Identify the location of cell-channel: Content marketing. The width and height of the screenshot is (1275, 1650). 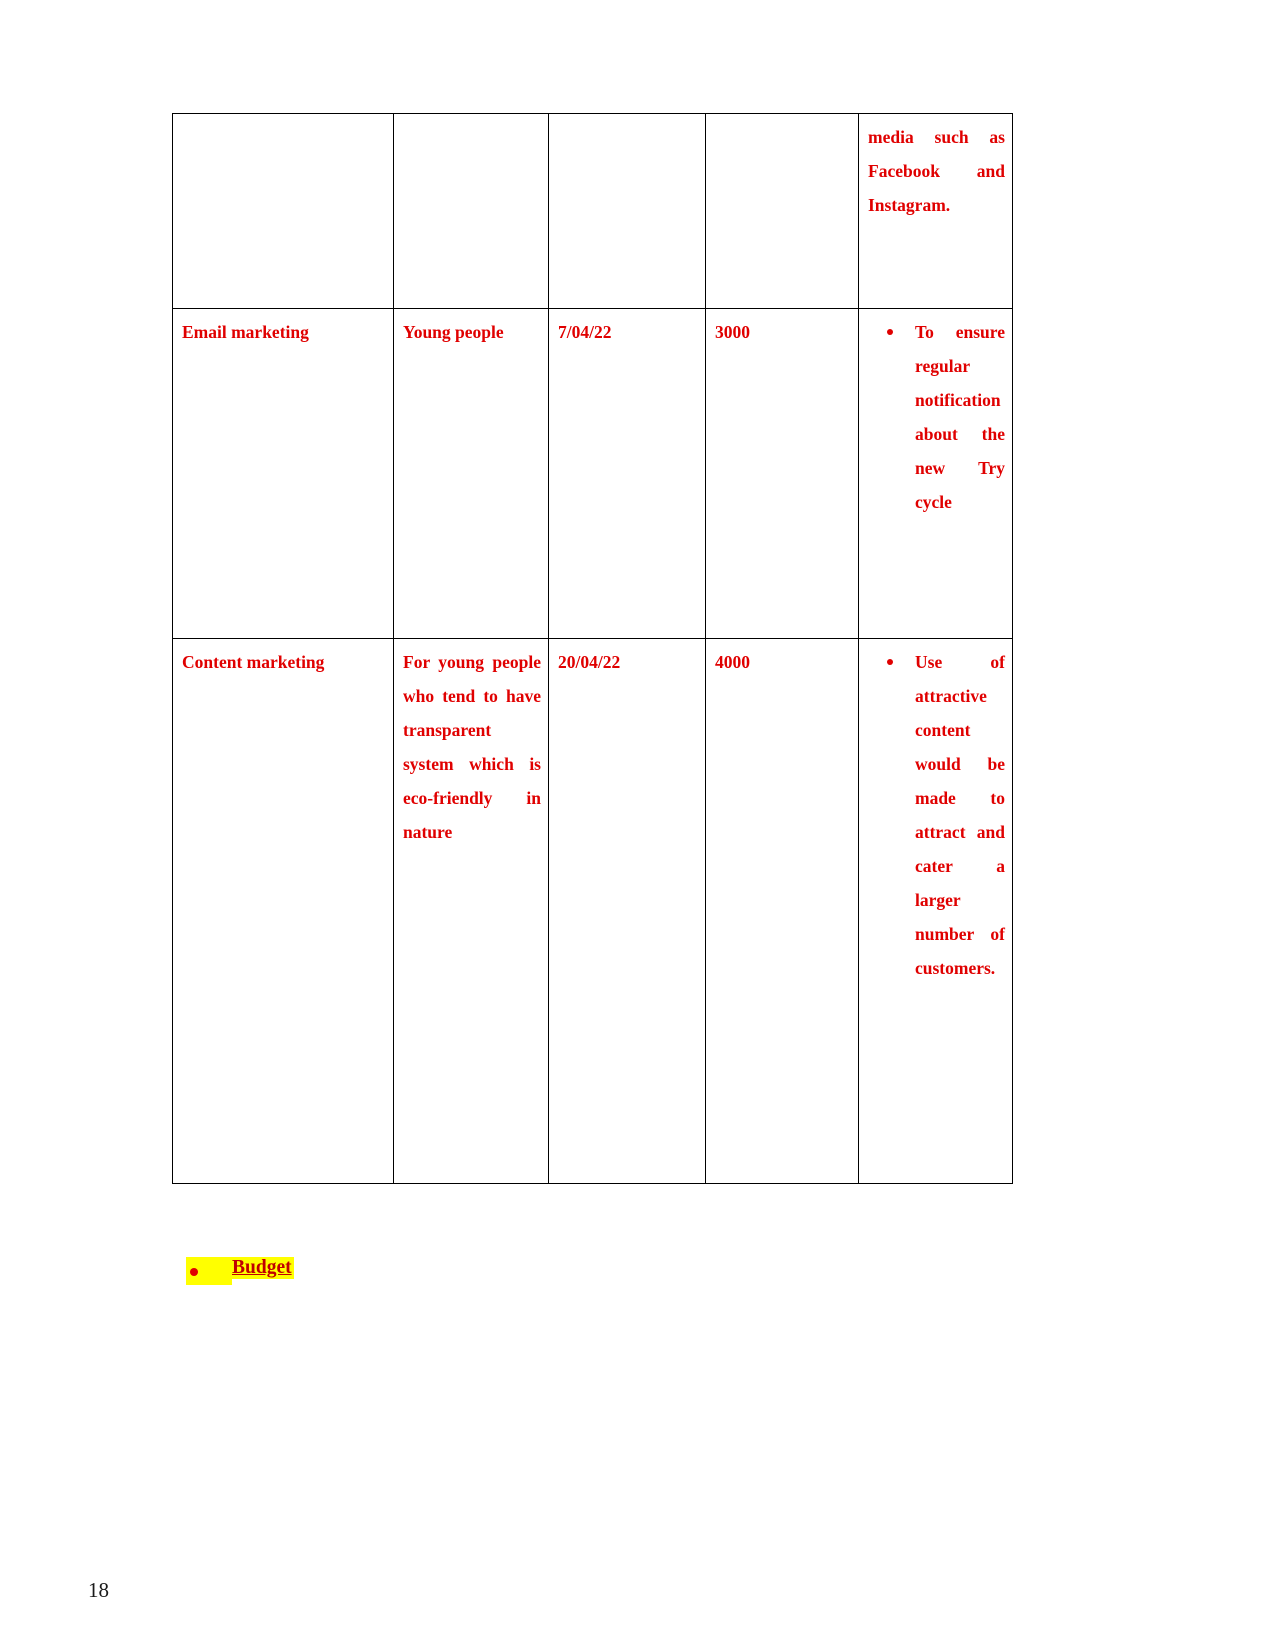
(283, 911).